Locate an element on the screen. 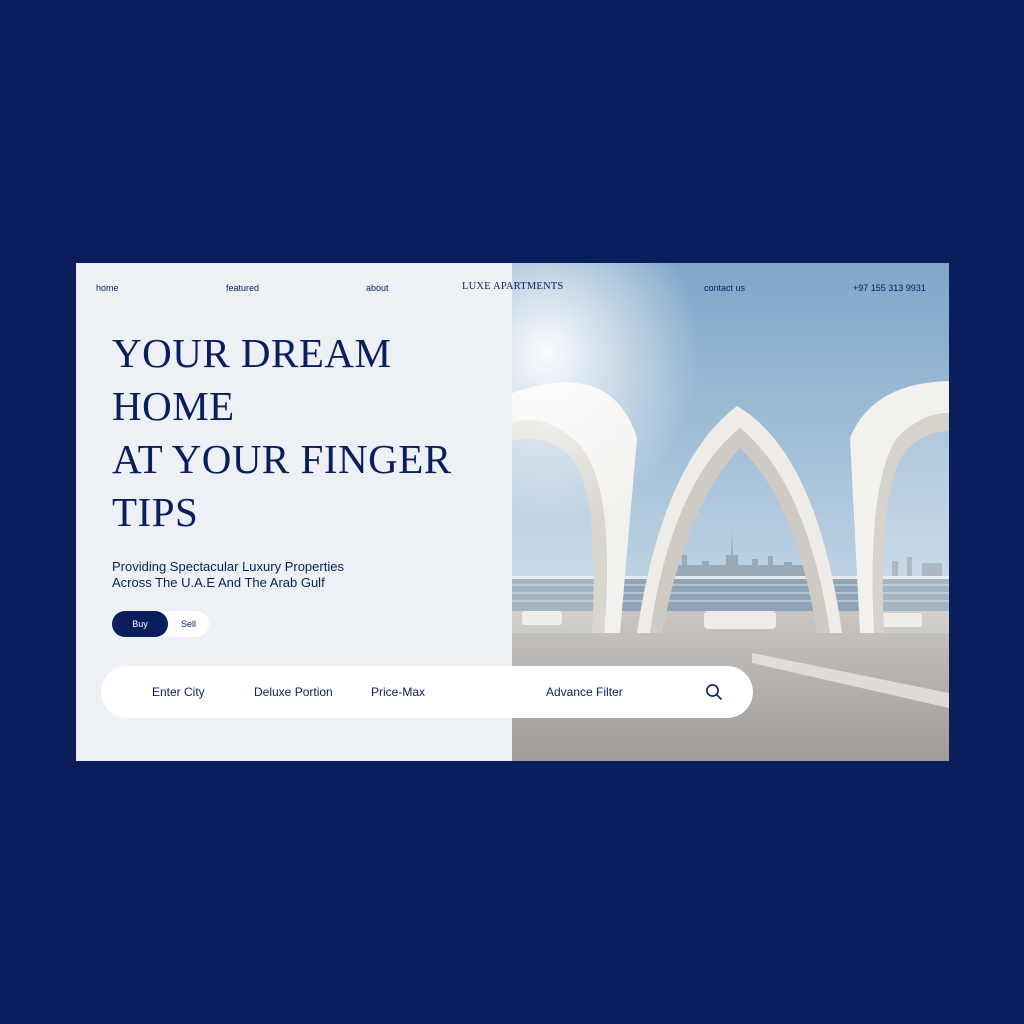 This screenshot has width=1024, height=1024. nav-featured: featured is located at coordinates (242, 288).